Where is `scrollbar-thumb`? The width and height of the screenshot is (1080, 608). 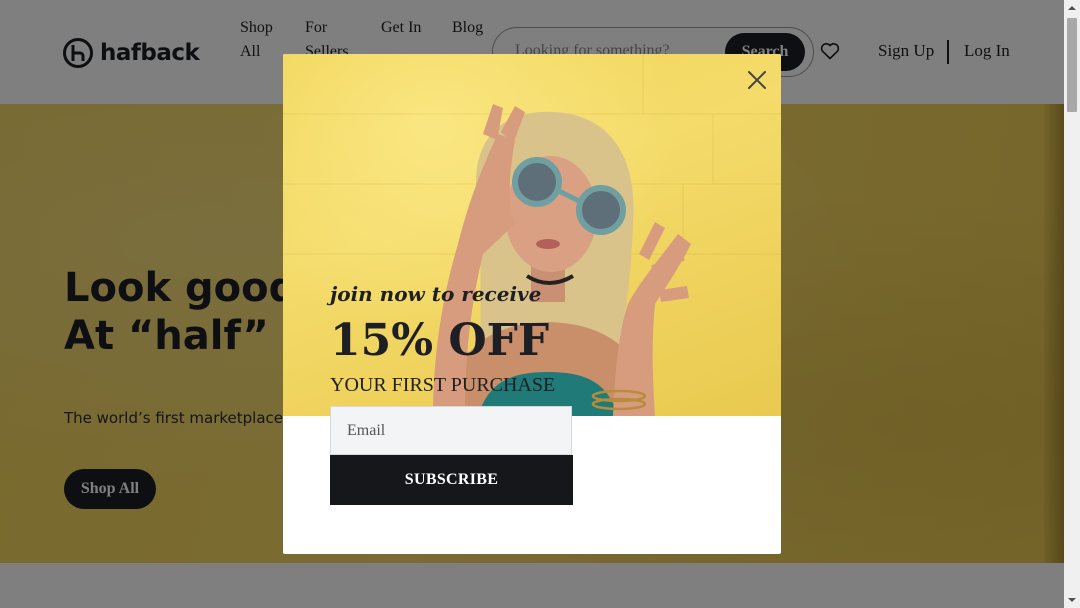
scrollbar-thumb is located at coordinates (1072, 65).